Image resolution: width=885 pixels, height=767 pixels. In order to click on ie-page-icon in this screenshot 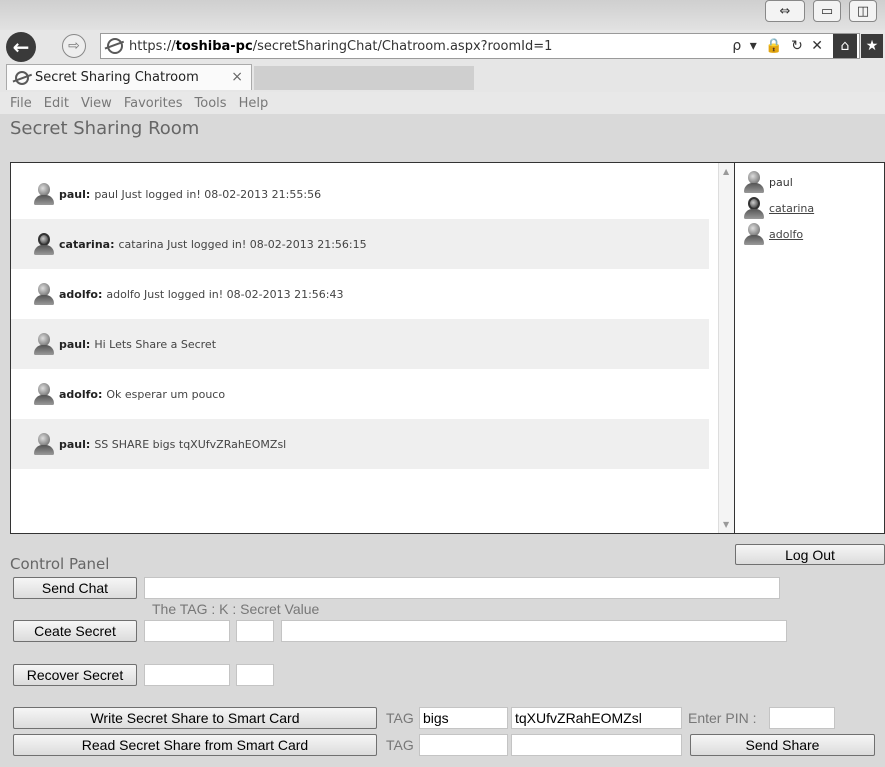, I will do `click(115, 46)`.